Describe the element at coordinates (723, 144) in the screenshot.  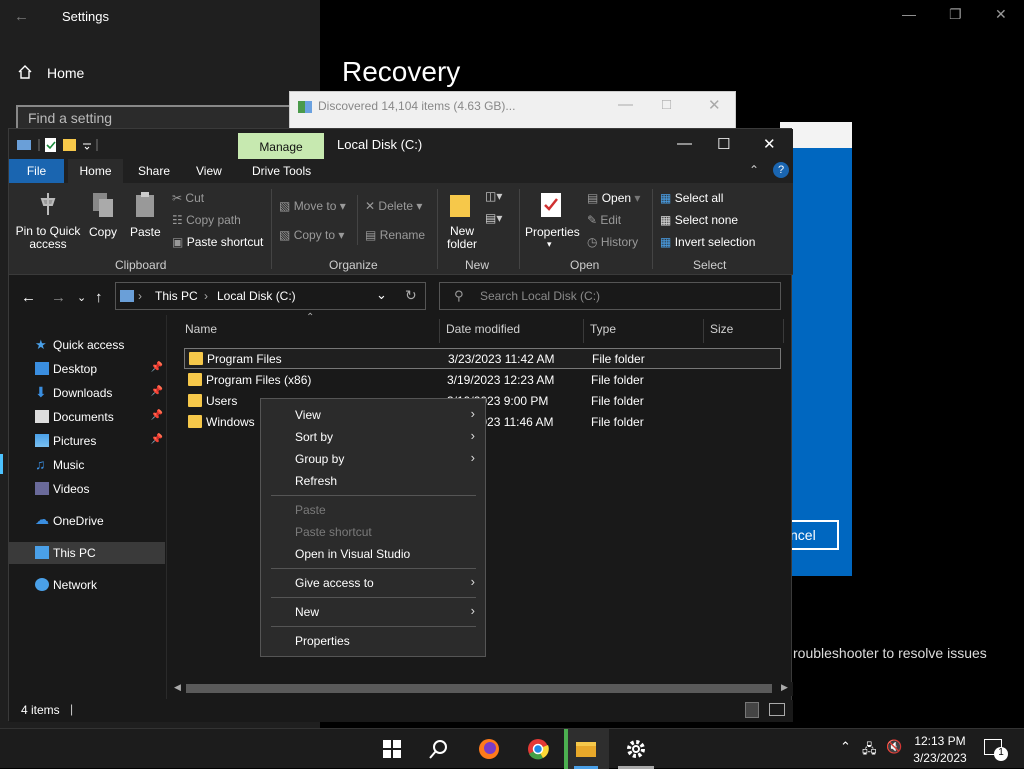
I see `maximize-button: ☐` at that location.